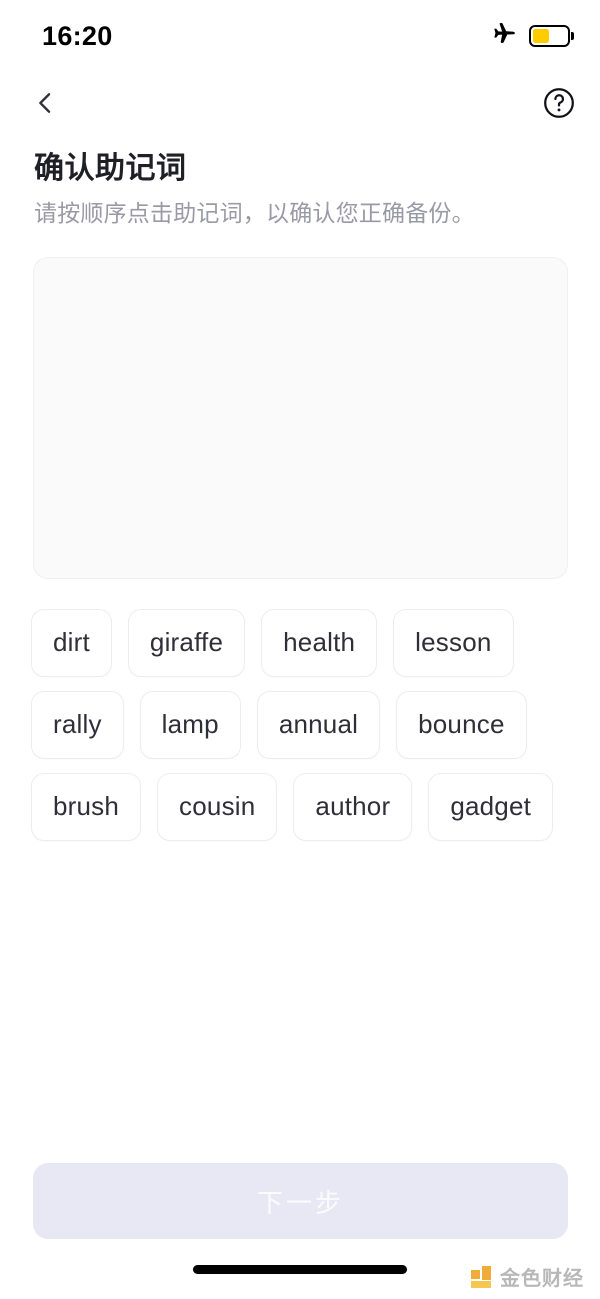 This screenshot has width=600, height=1299. What do you see at coordinates (300, 183) in the screenshot?
I see `page-header: 确认助记词 请按顺序点击助记词，以确认您正确备份。` at bounding box center [300, 183].